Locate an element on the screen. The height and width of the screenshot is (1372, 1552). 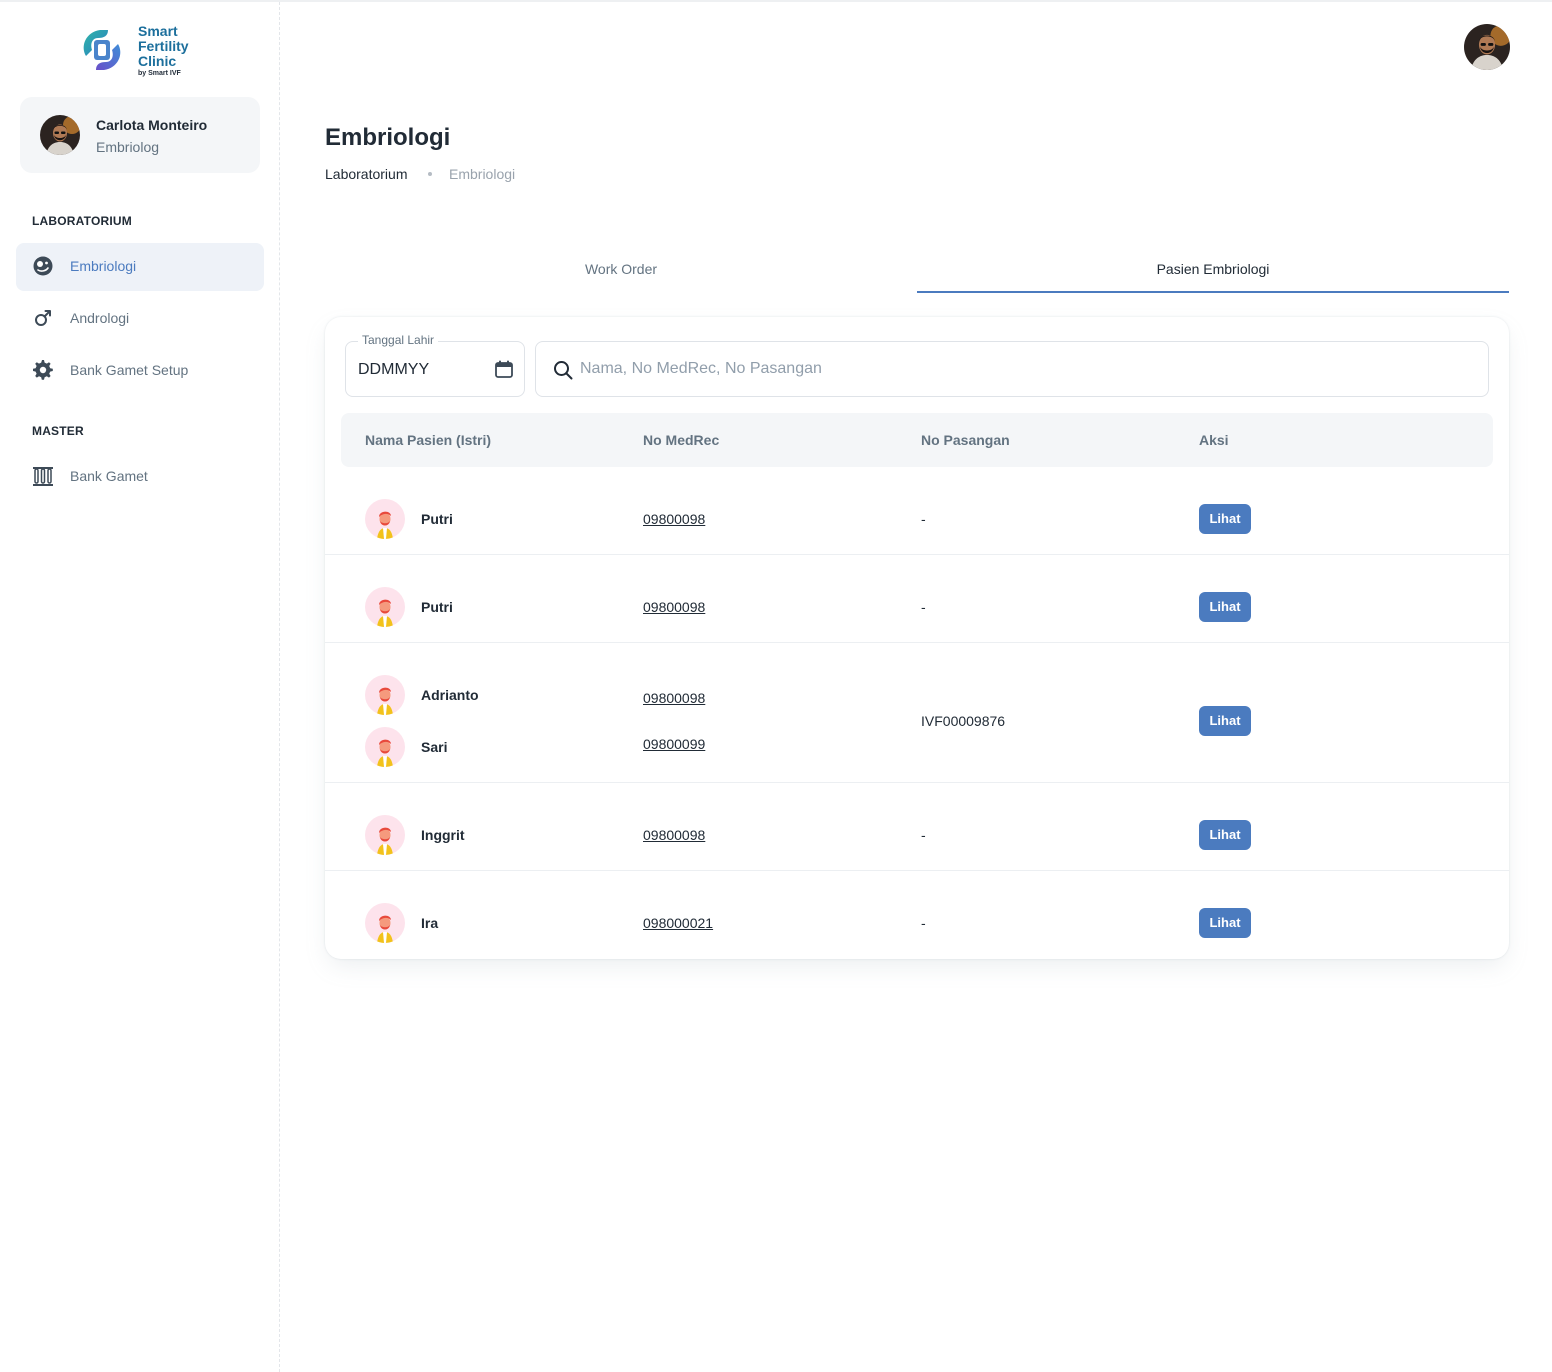
user-role: Embriolog is located at coordinates (128, 147).